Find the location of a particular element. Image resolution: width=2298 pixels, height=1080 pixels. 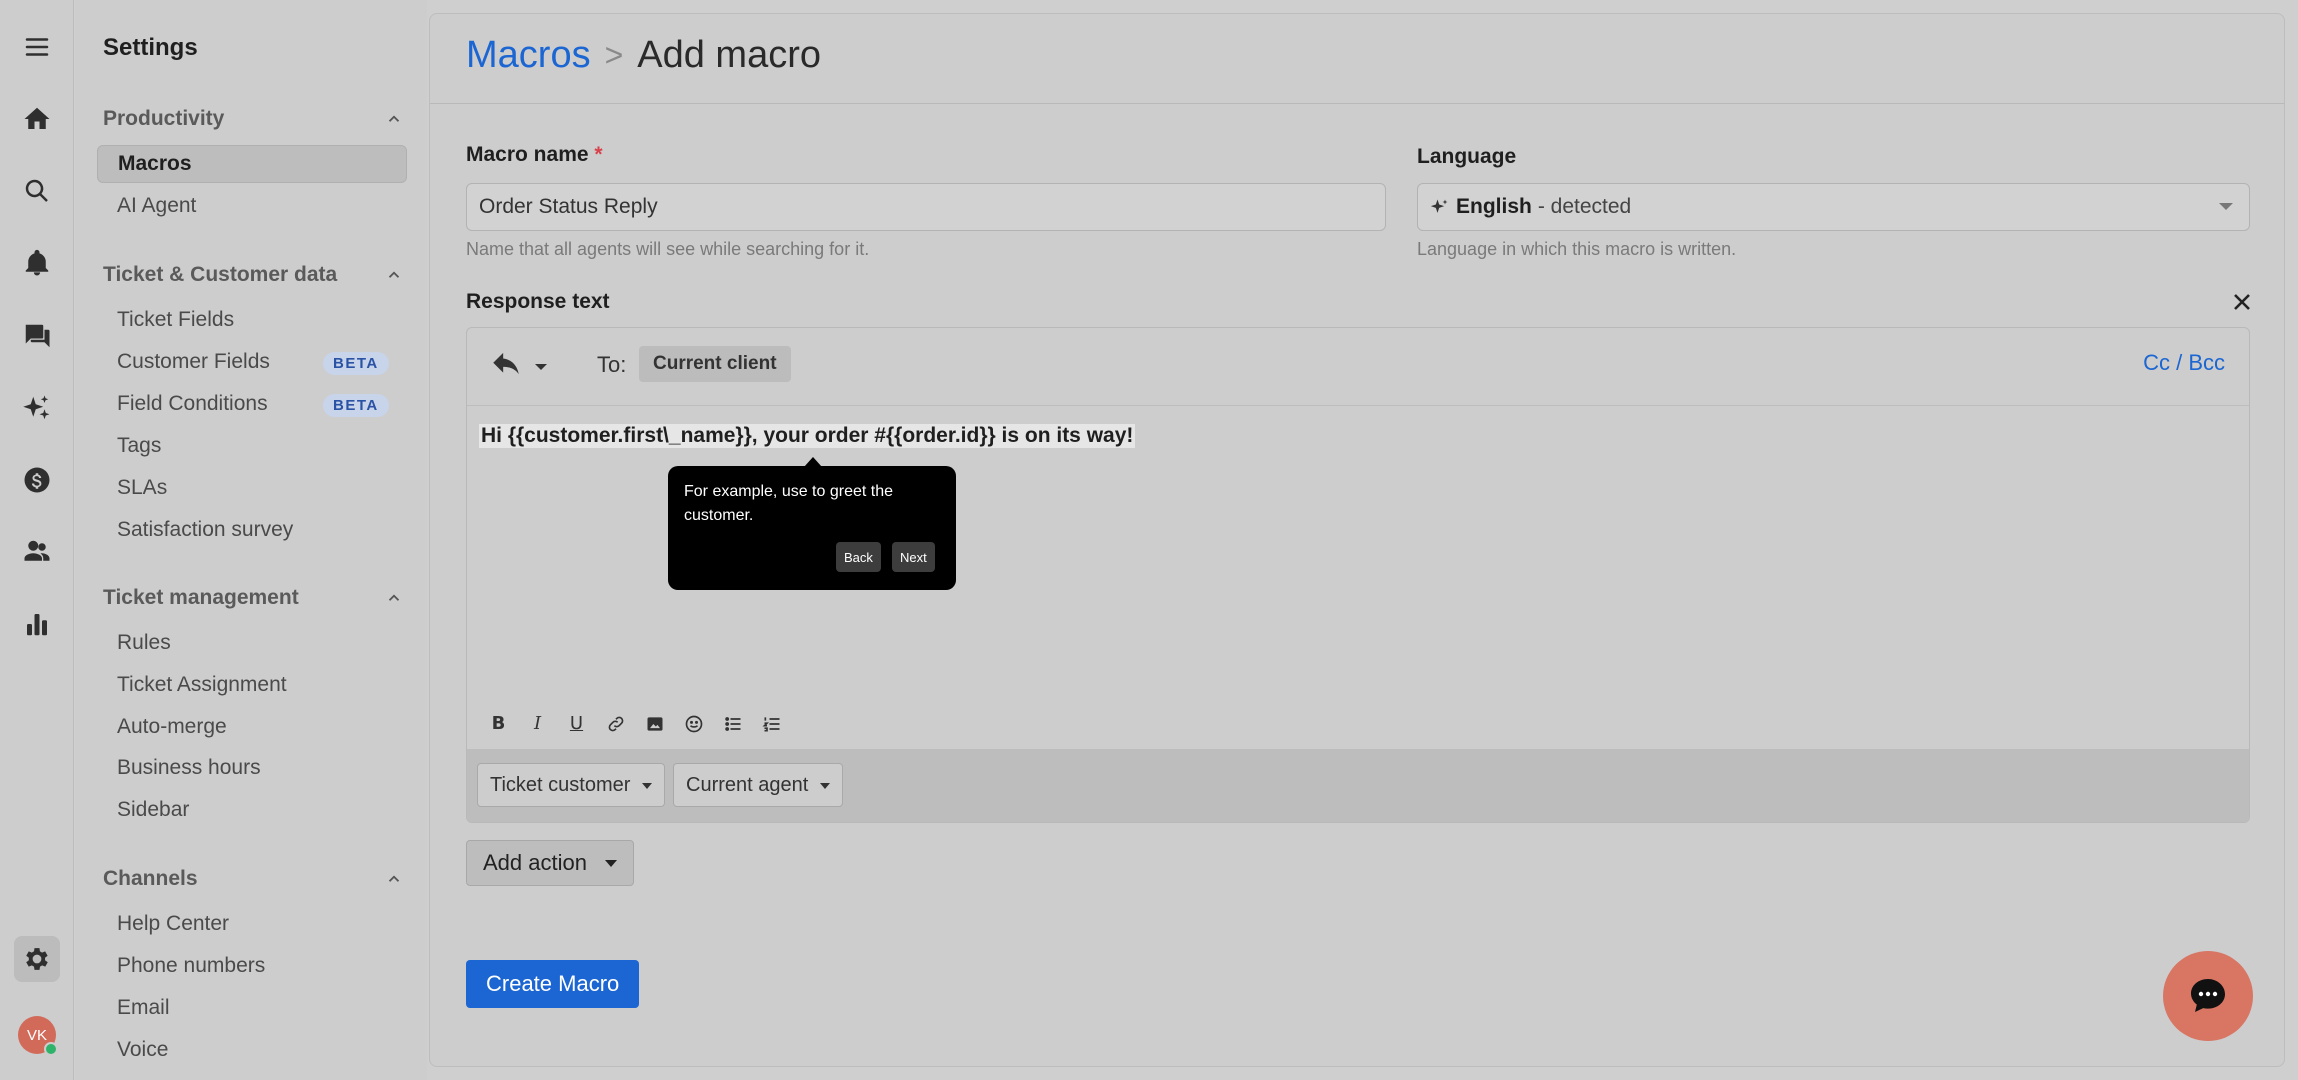

chat-launcher-button is located at coordinates (2208, 996).